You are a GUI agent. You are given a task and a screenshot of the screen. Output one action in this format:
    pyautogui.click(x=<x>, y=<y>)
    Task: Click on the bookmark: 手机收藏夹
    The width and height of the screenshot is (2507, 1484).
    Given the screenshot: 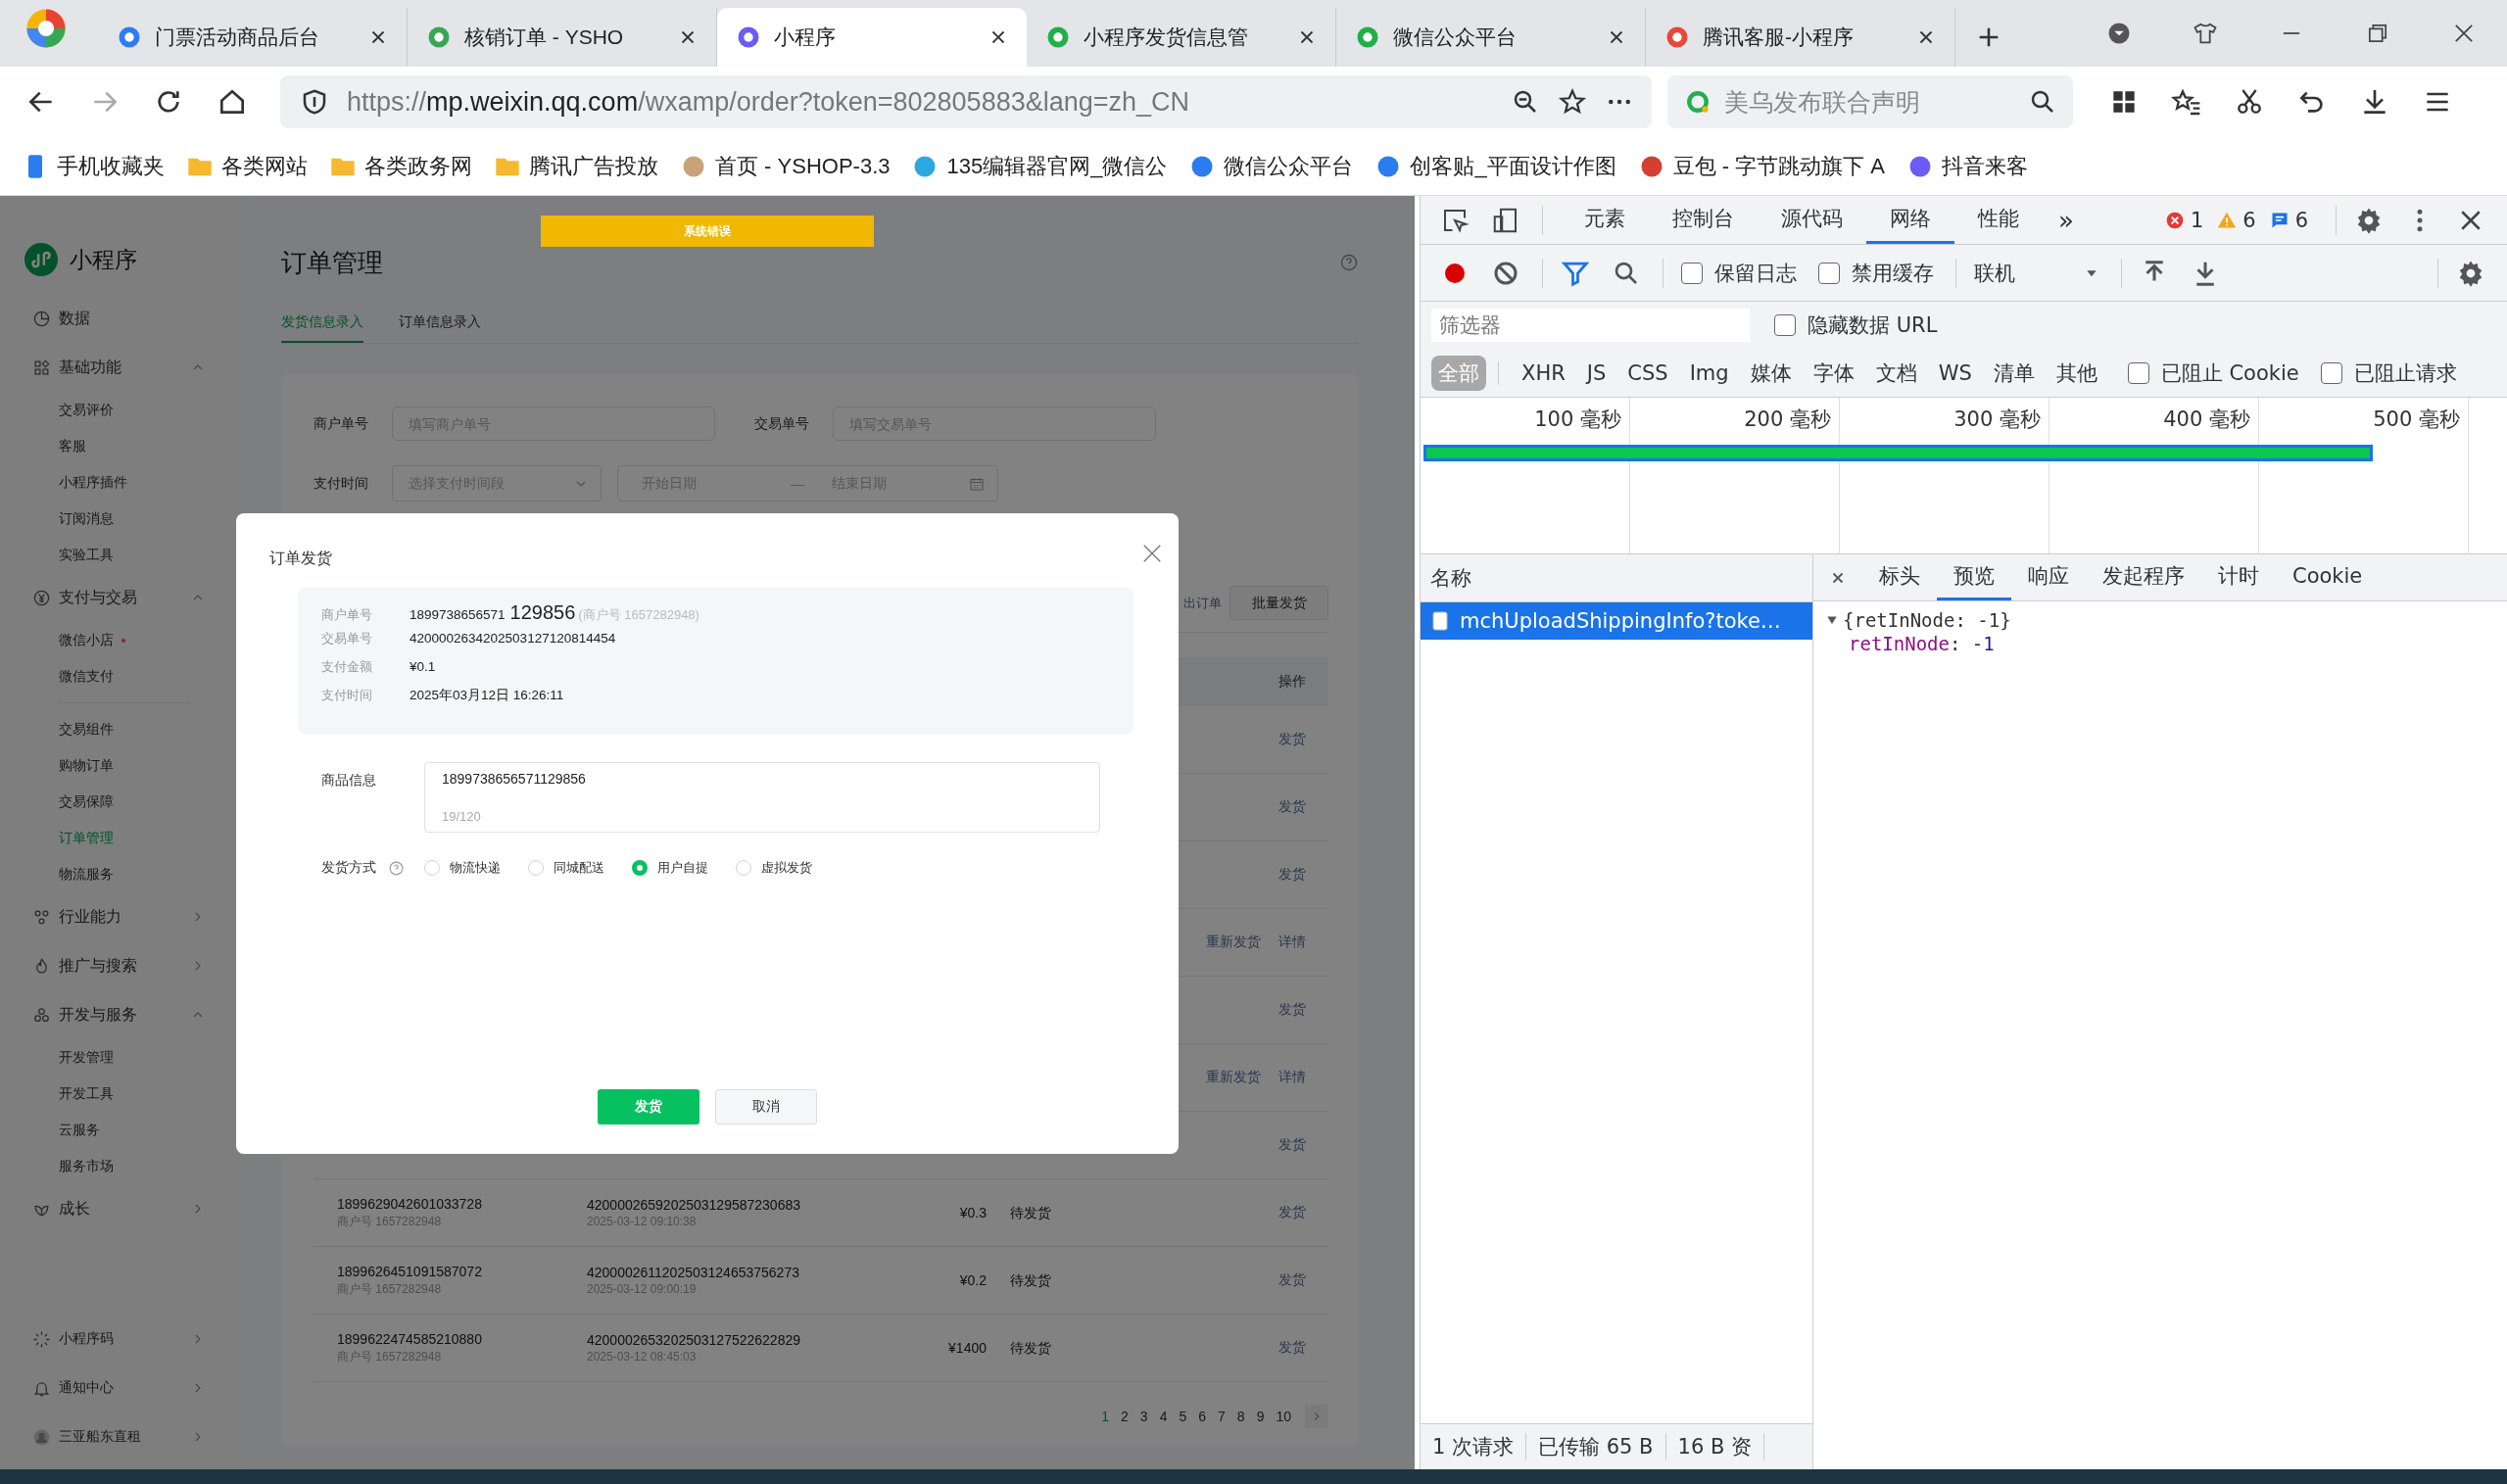 What is the action you would take?
    pyautogui.click(x=93, y=166)
    